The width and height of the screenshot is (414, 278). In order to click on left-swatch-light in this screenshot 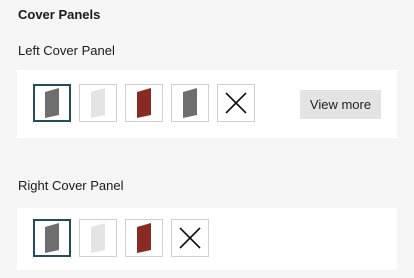, I will do `click(98, 103)`.